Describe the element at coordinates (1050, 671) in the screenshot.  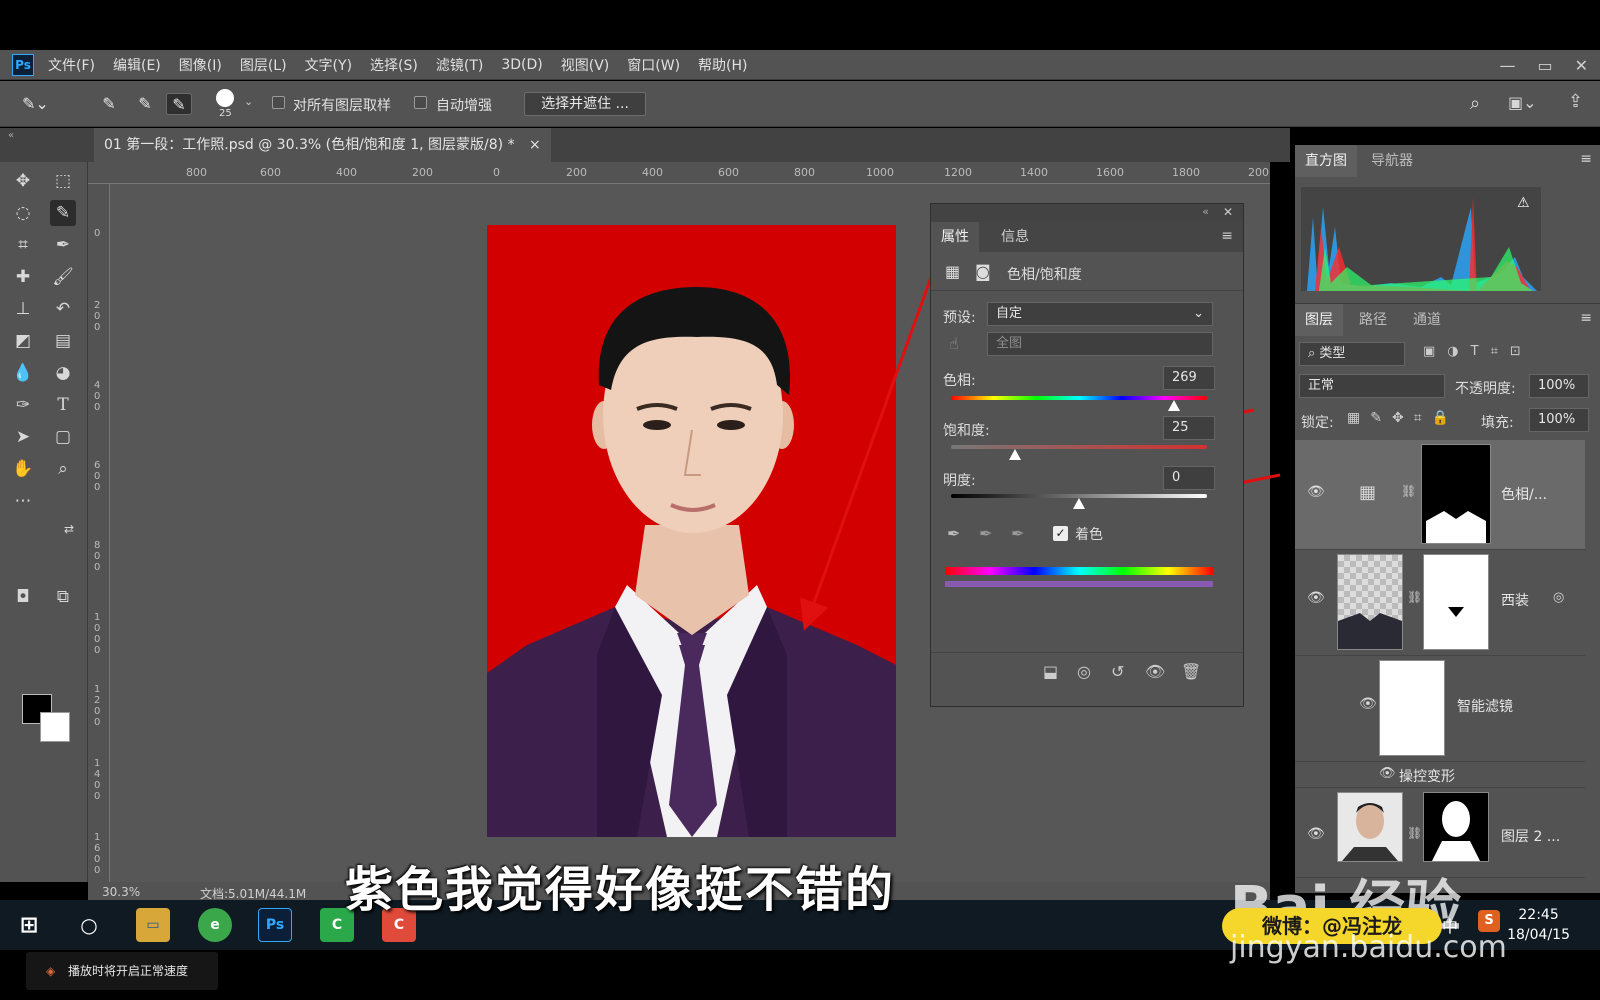
I see `clip-to-layer-icon: ⬓` at that location.